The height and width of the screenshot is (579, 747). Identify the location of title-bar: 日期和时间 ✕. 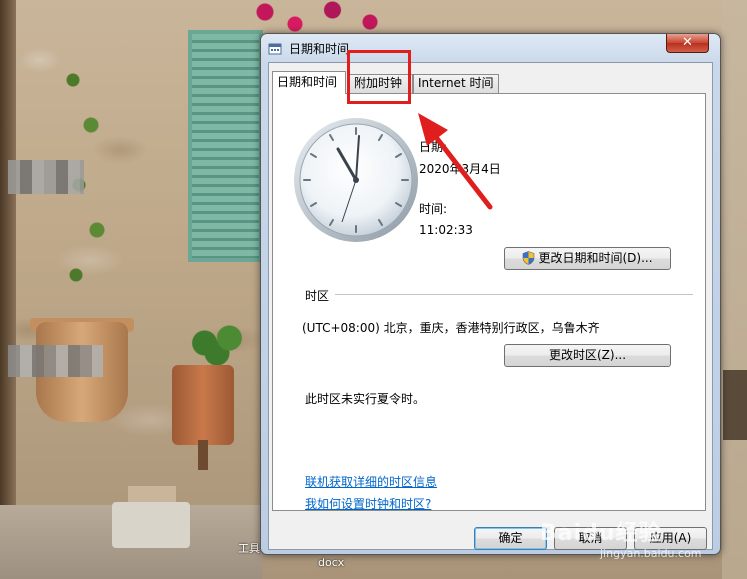
(490, 48).